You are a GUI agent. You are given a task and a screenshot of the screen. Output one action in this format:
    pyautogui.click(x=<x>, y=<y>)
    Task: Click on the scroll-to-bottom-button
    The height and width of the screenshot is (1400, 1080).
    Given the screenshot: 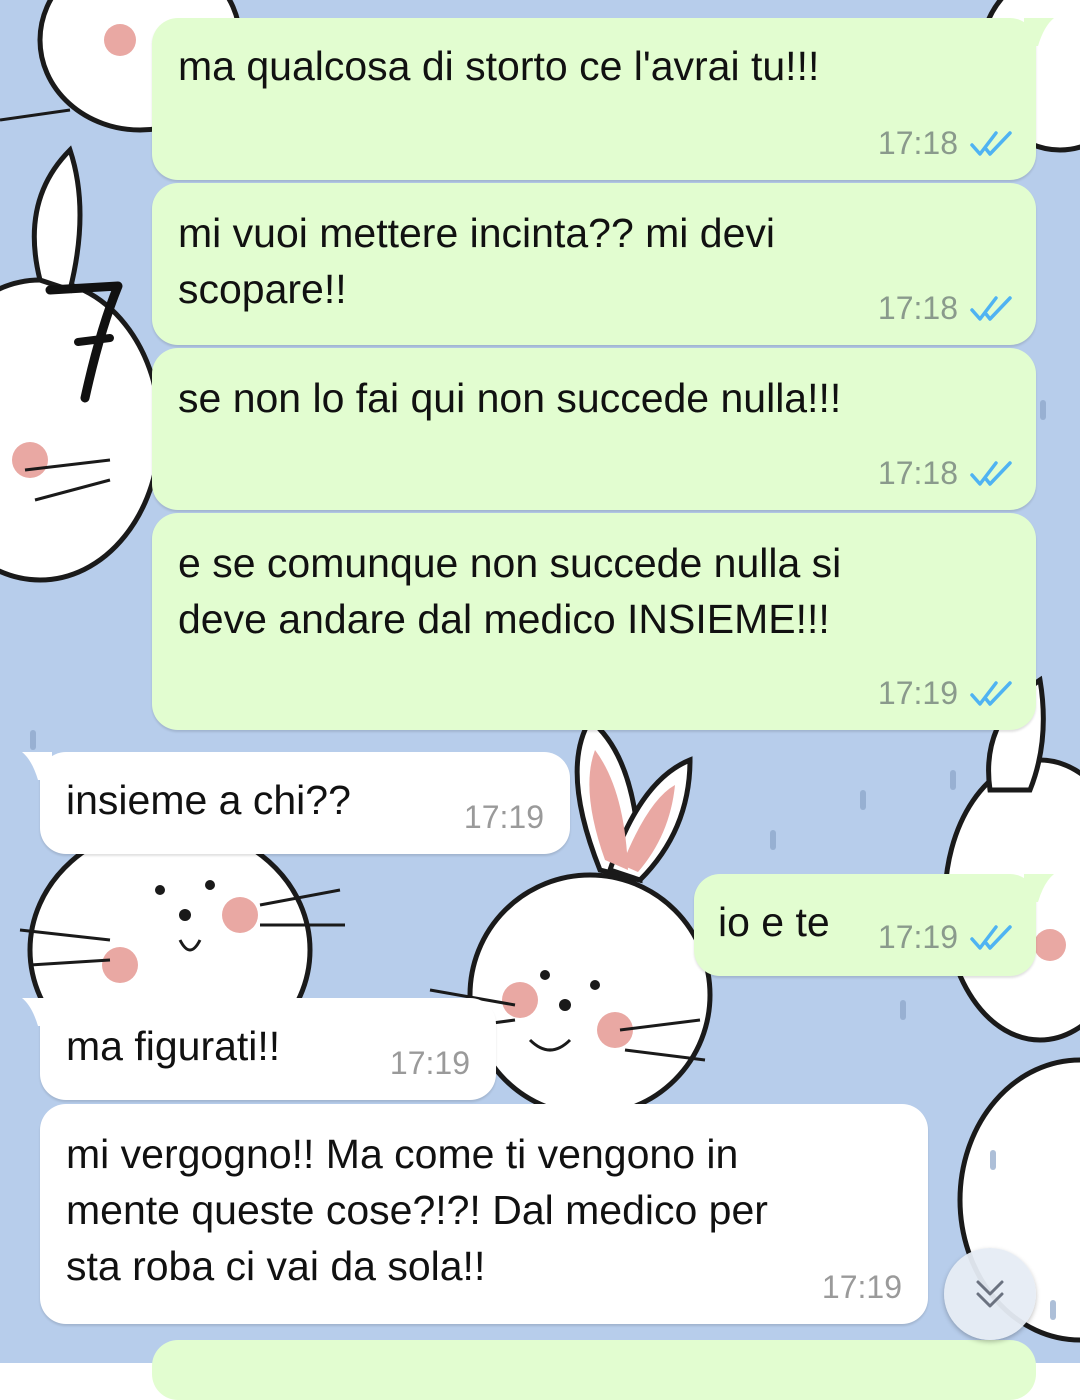 What is the action you would take?
    pyautogui.click(x=990, y=1294)
    